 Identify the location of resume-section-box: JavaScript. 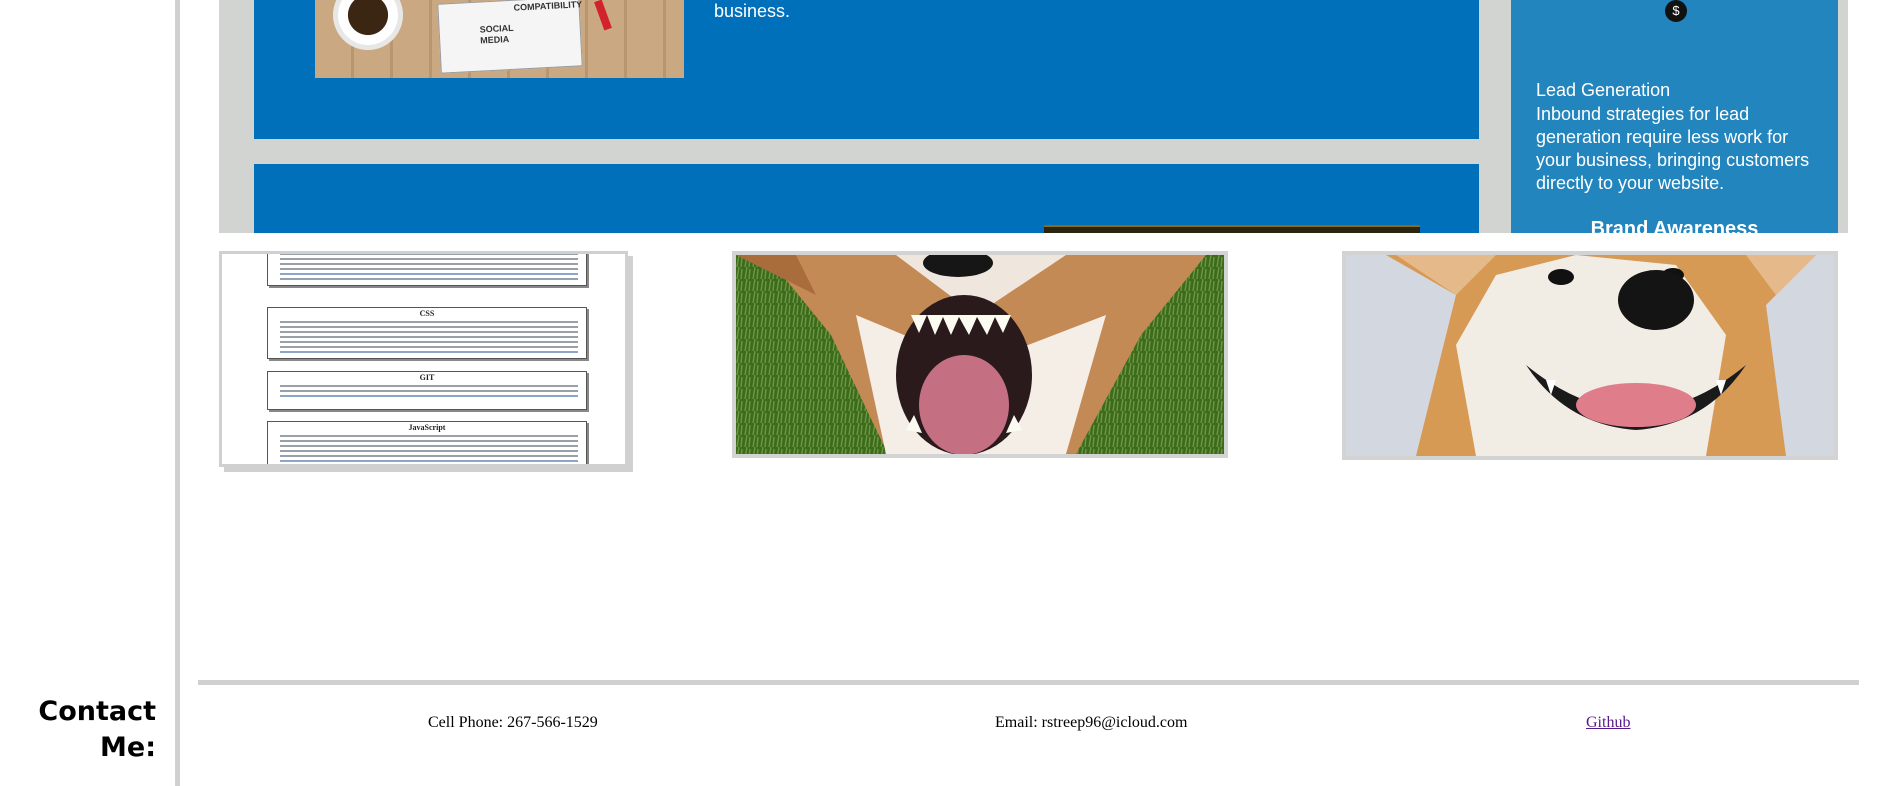
(427, 442).